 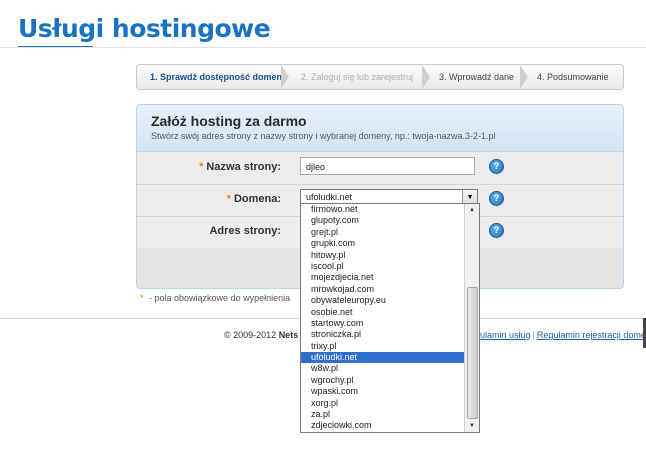 What do you see at coordinates (383, 220) in the screenshot?
I see `domain-option: glupoty.com` at bounding box center [383, 220].